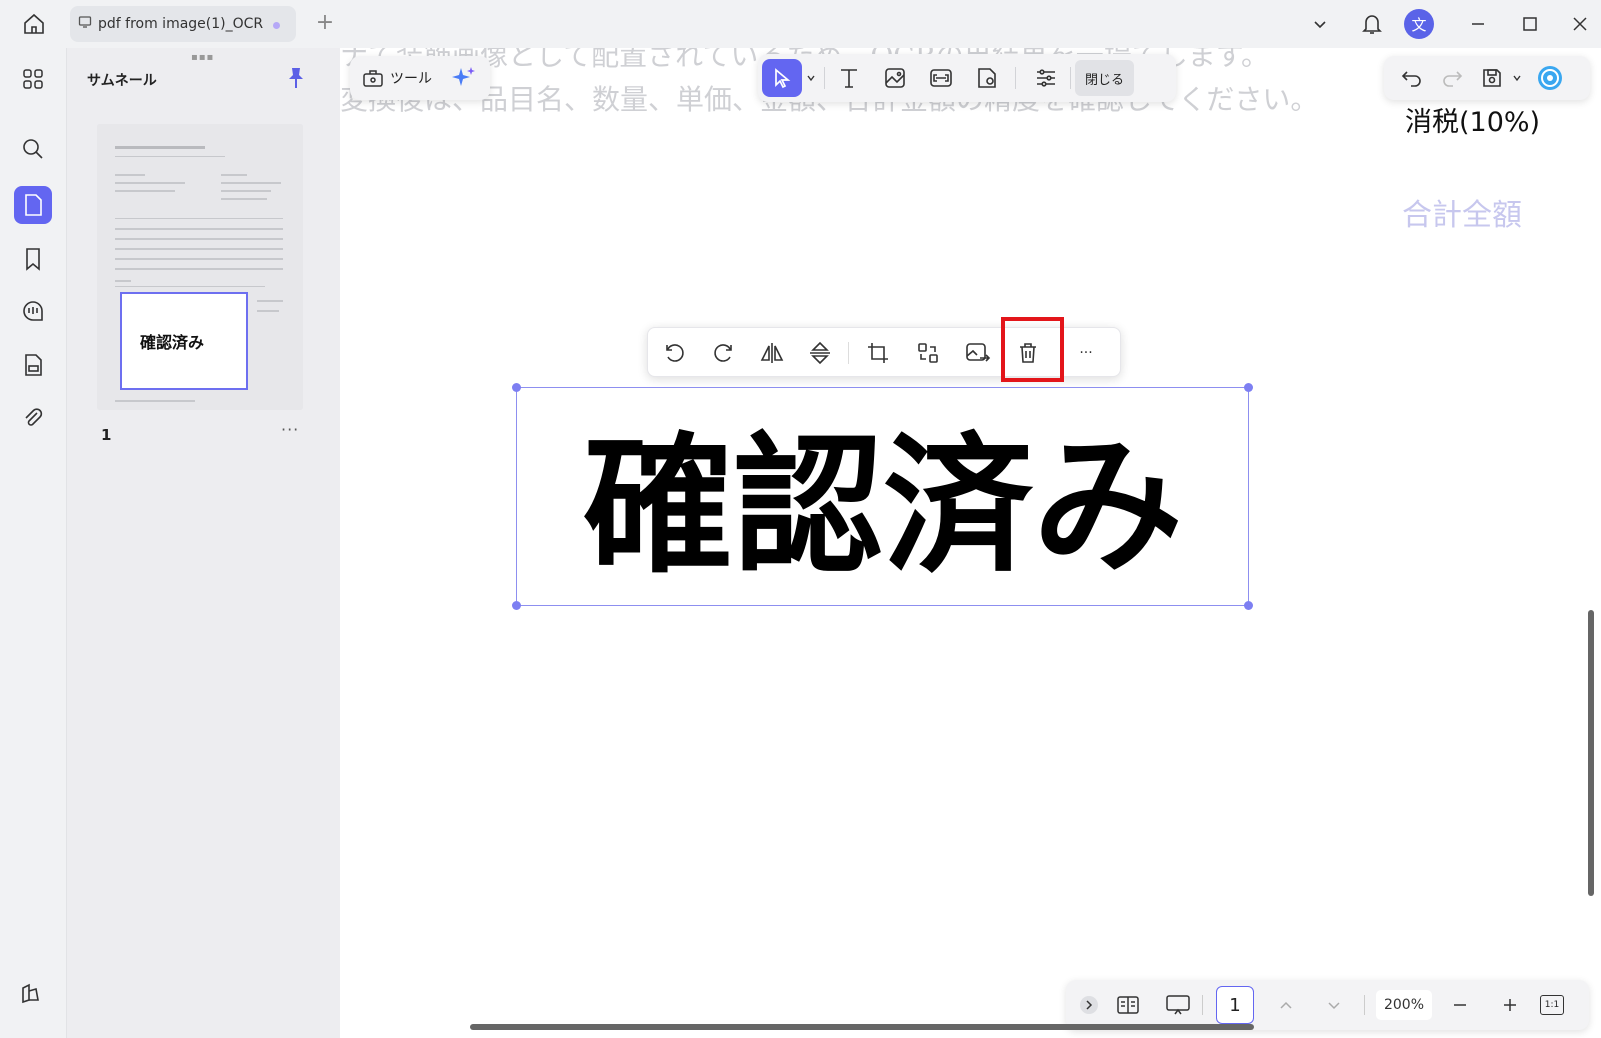  Describe the element at coordinates (122, 81) in the screenshot. I see `thumbnail-panel-title: サムネール` at that location.